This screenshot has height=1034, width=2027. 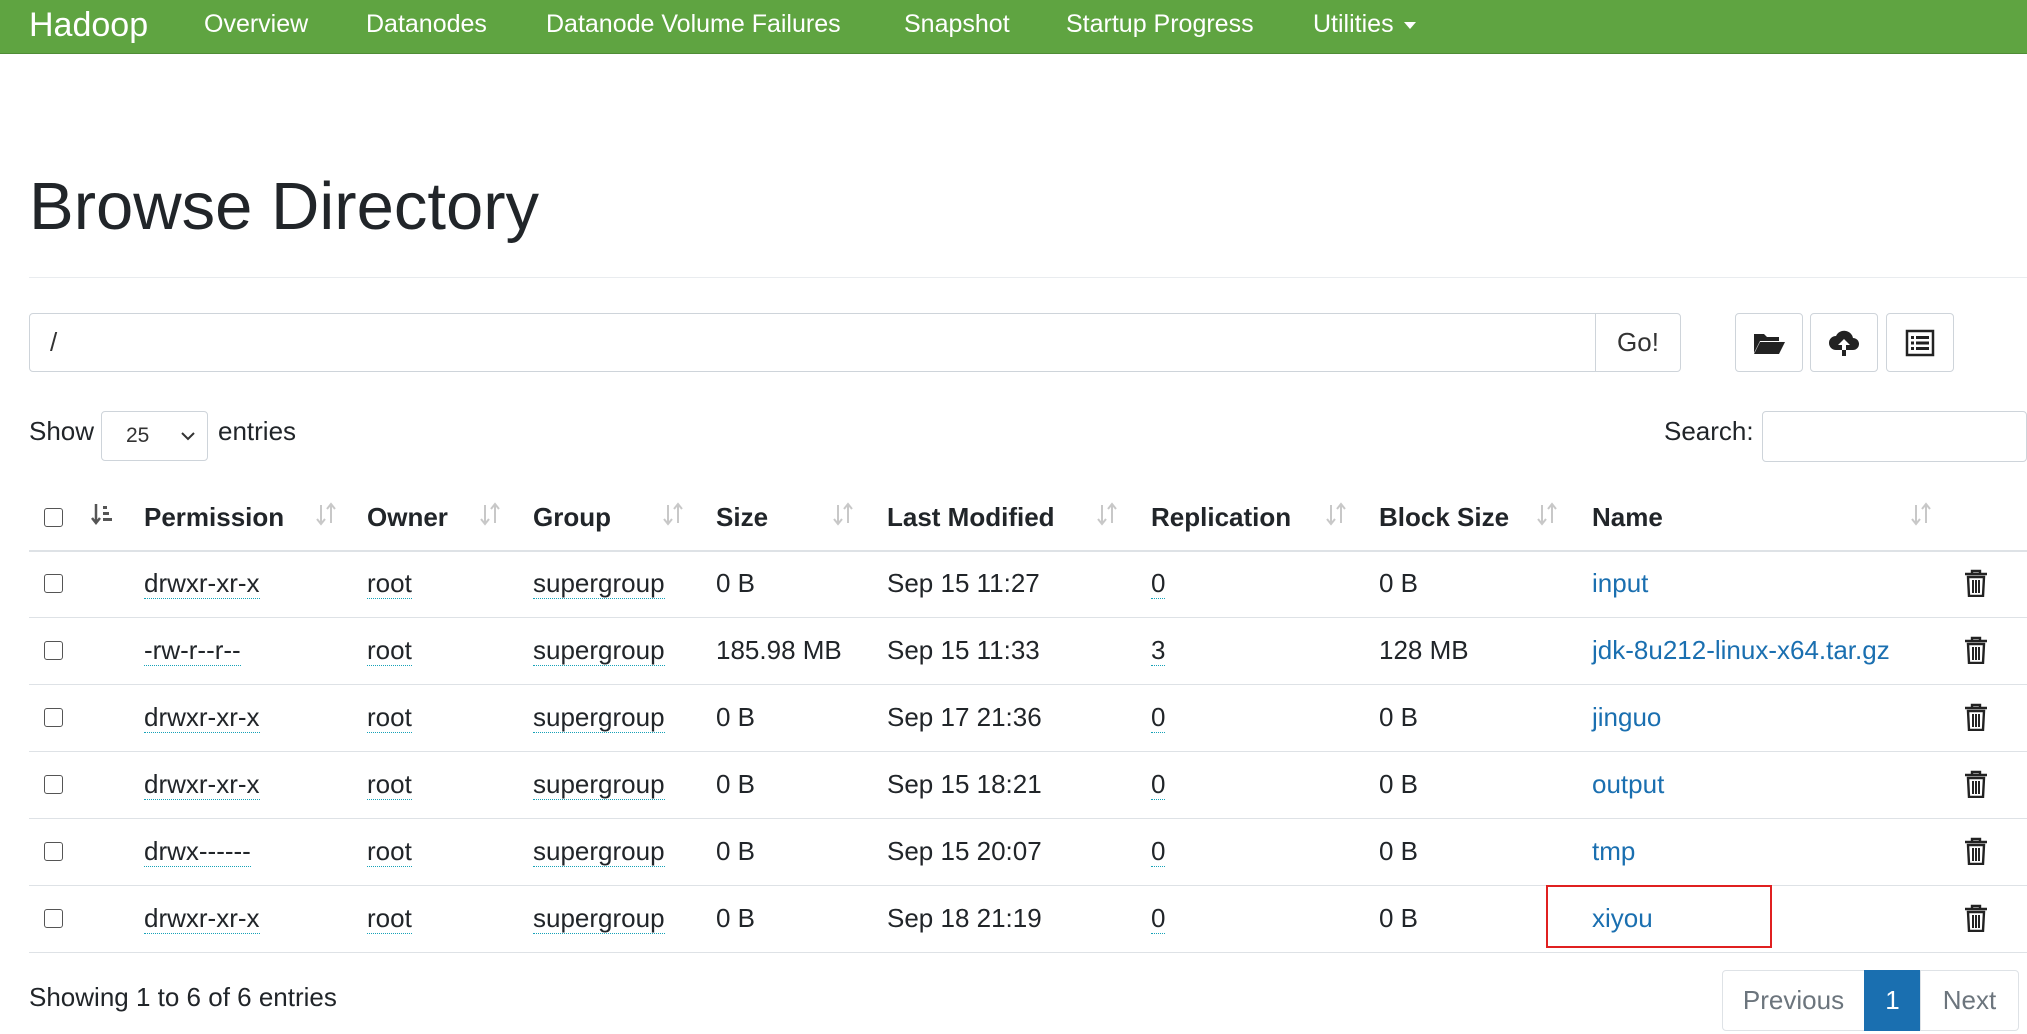 I want to click on size-cell: 185.98 MB, so click(x=779, y=650).